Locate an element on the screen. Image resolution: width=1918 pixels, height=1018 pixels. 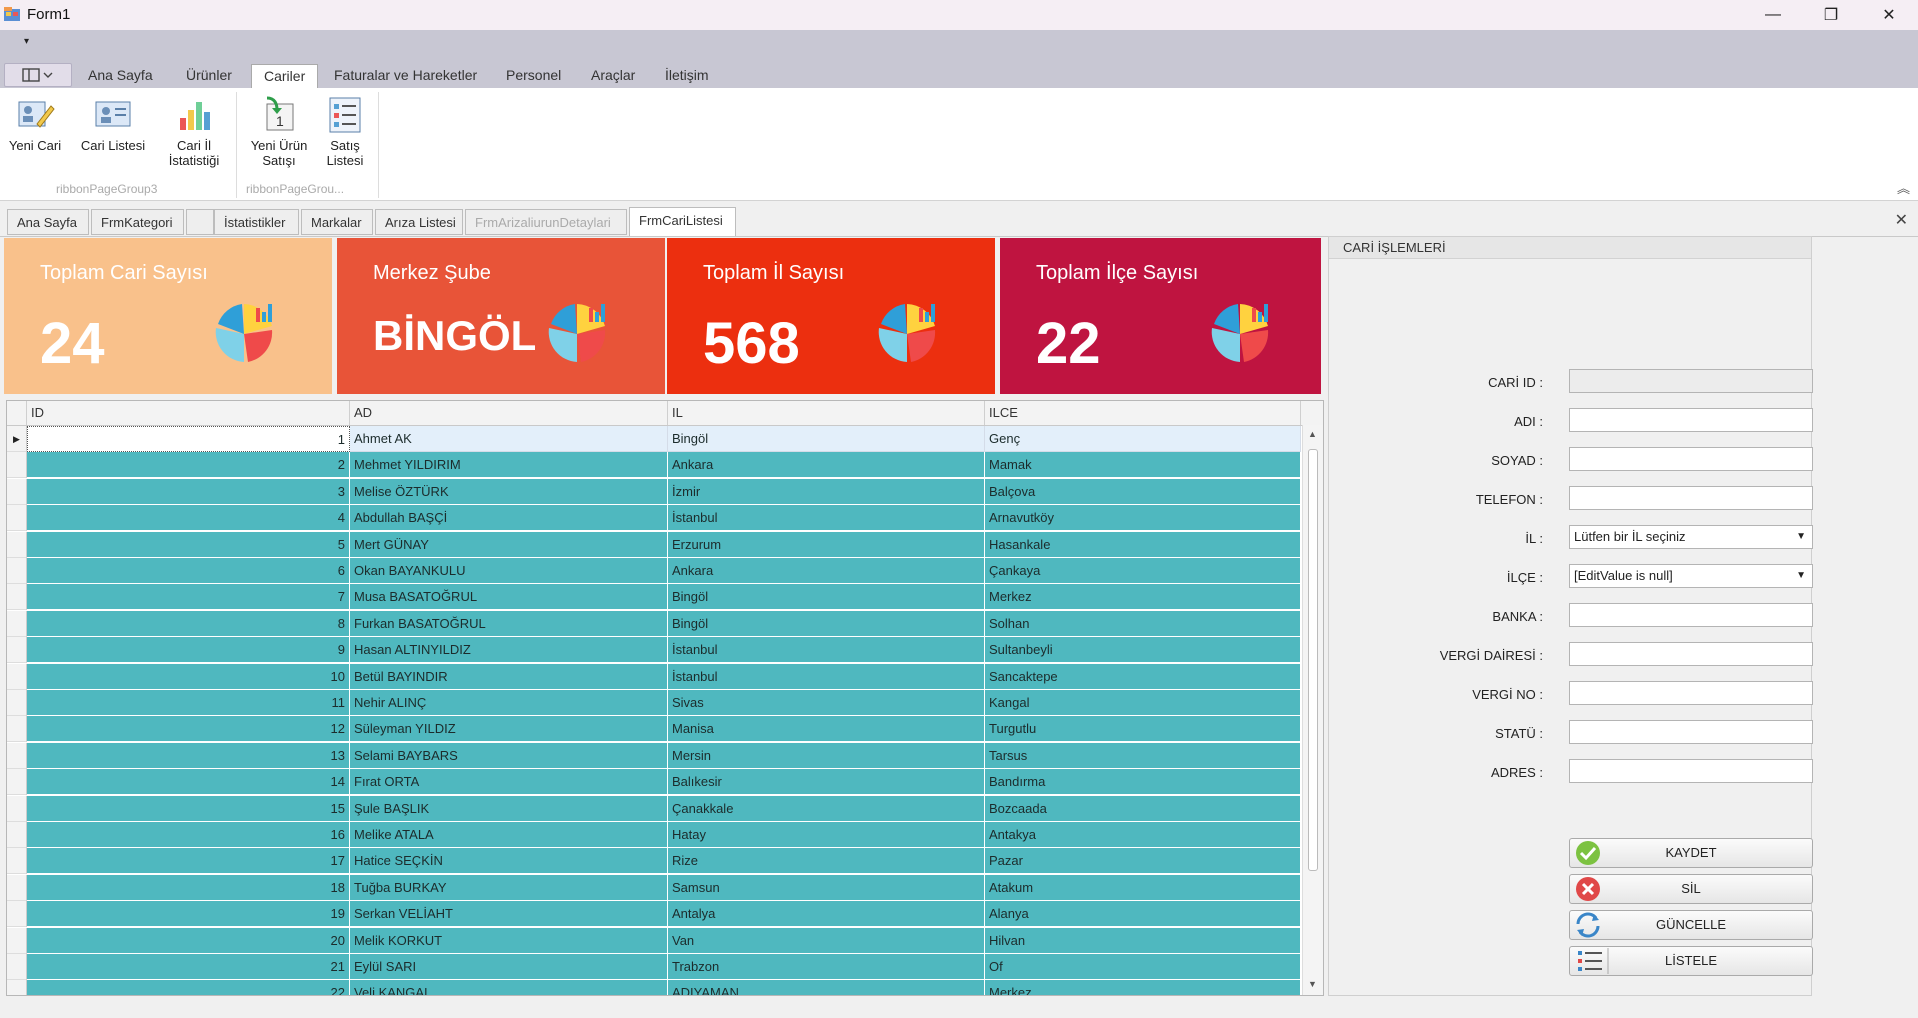
table-row: 6 Okan BAYANKULU Ankara Çankaya is located at coordinates (654, 571).